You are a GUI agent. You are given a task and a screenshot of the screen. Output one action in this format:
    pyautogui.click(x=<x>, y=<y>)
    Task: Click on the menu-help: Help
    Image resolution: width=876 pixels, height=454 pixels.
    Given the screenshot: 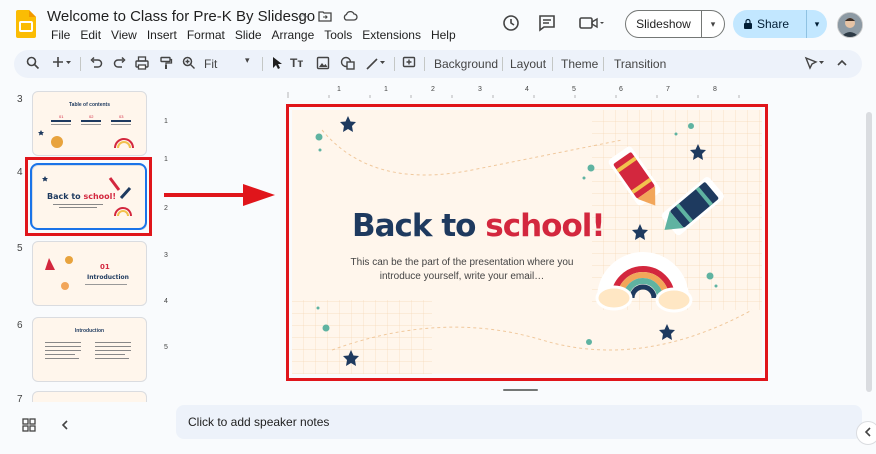 What is the action you would take?
    pyautogui.click(x=443, y=35)
    